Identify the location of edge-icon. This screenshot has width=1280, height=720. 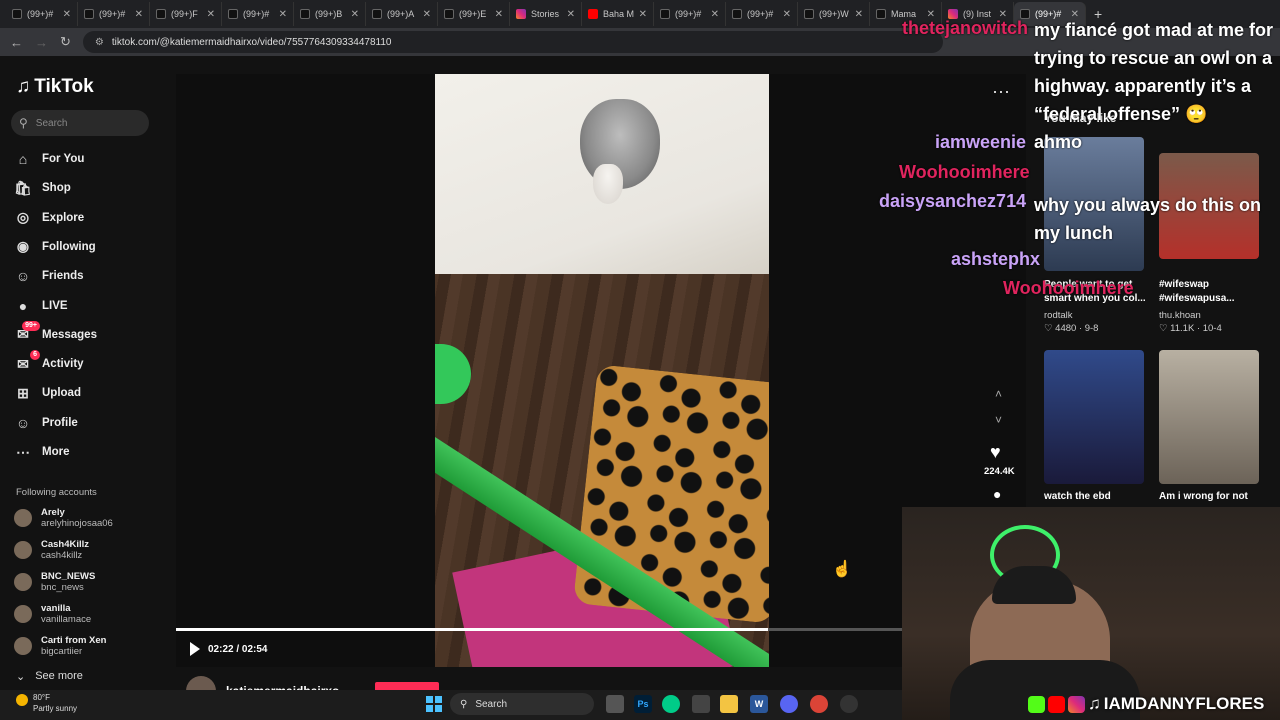
(671, 704).